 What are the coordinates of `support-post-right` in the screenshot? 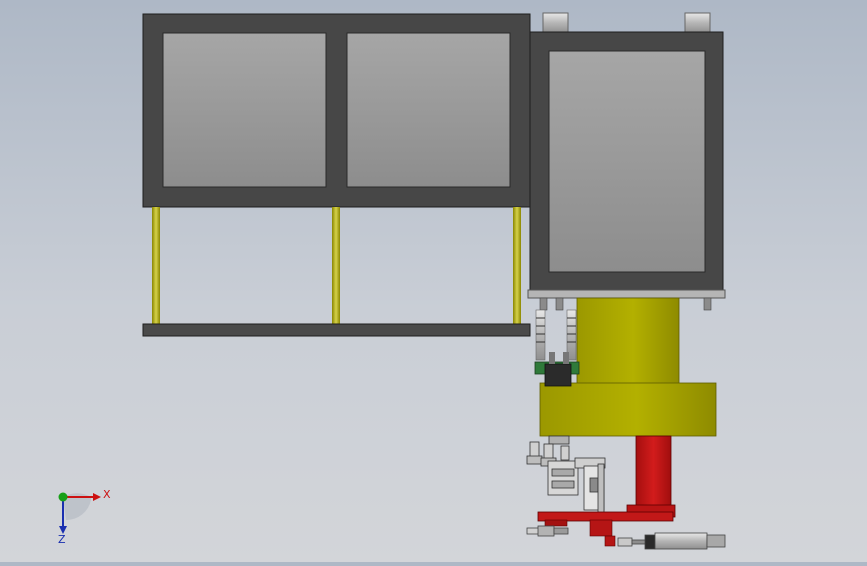 It's located at (517, 265).